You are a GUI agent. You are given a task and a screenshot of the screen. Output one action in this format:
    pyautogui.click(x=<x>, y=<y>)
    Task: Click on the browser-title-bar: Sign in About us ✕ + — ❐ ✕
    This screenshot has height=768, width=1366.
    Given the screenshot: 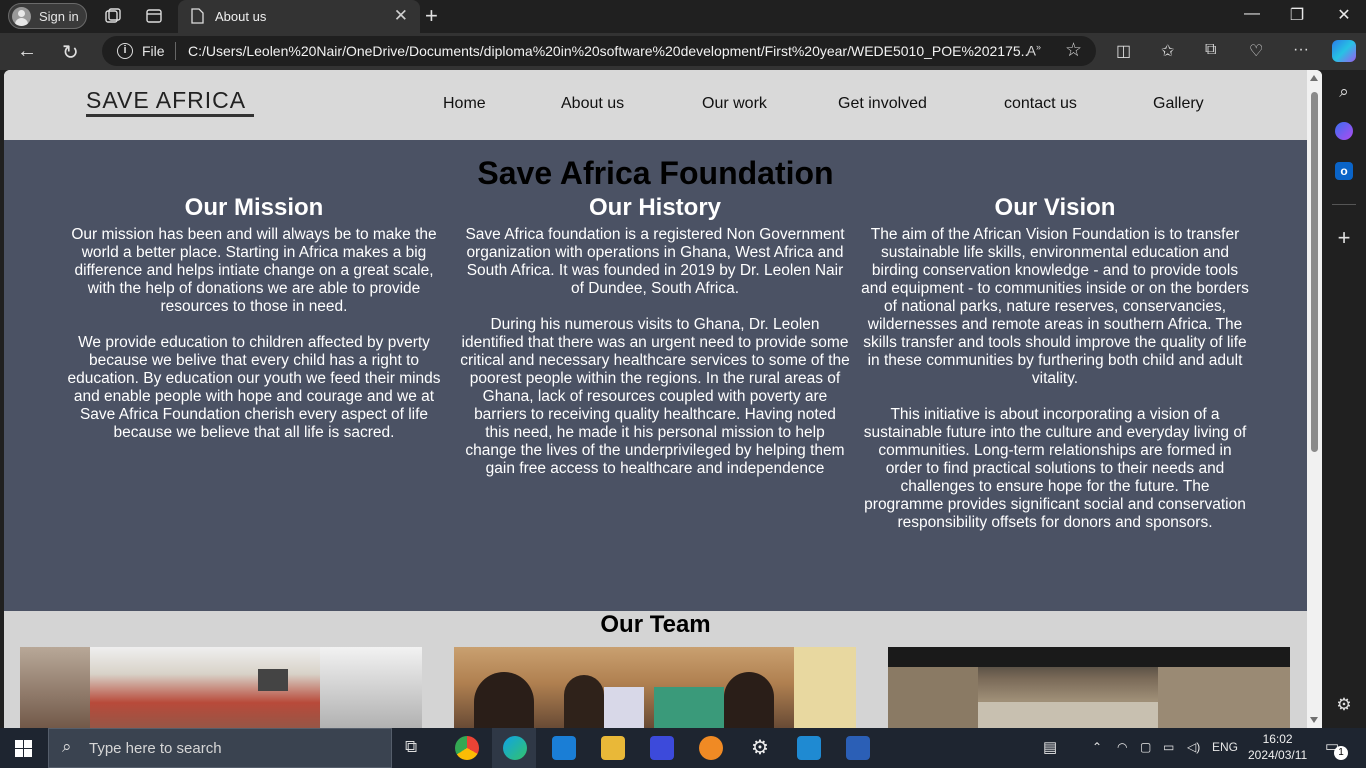 What is the action you would take?
    pyautogui.click(x=683, y=16)
    